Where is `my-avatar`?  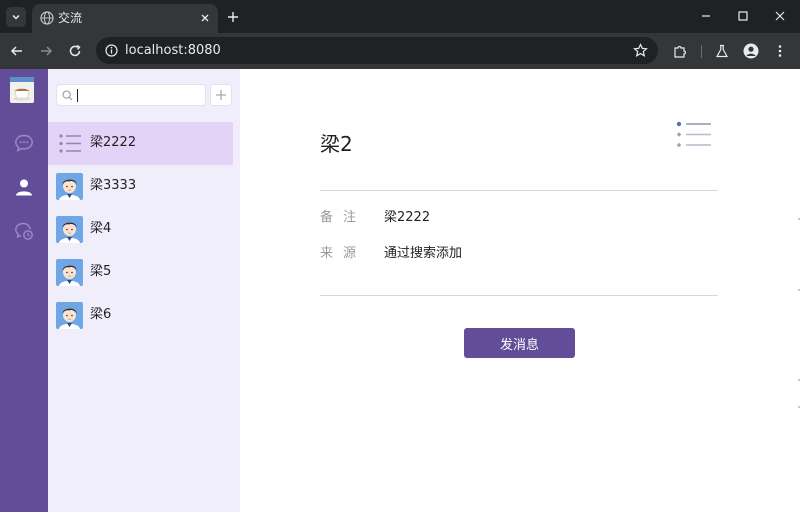
my-avatar is located at coordinates (22, 90).